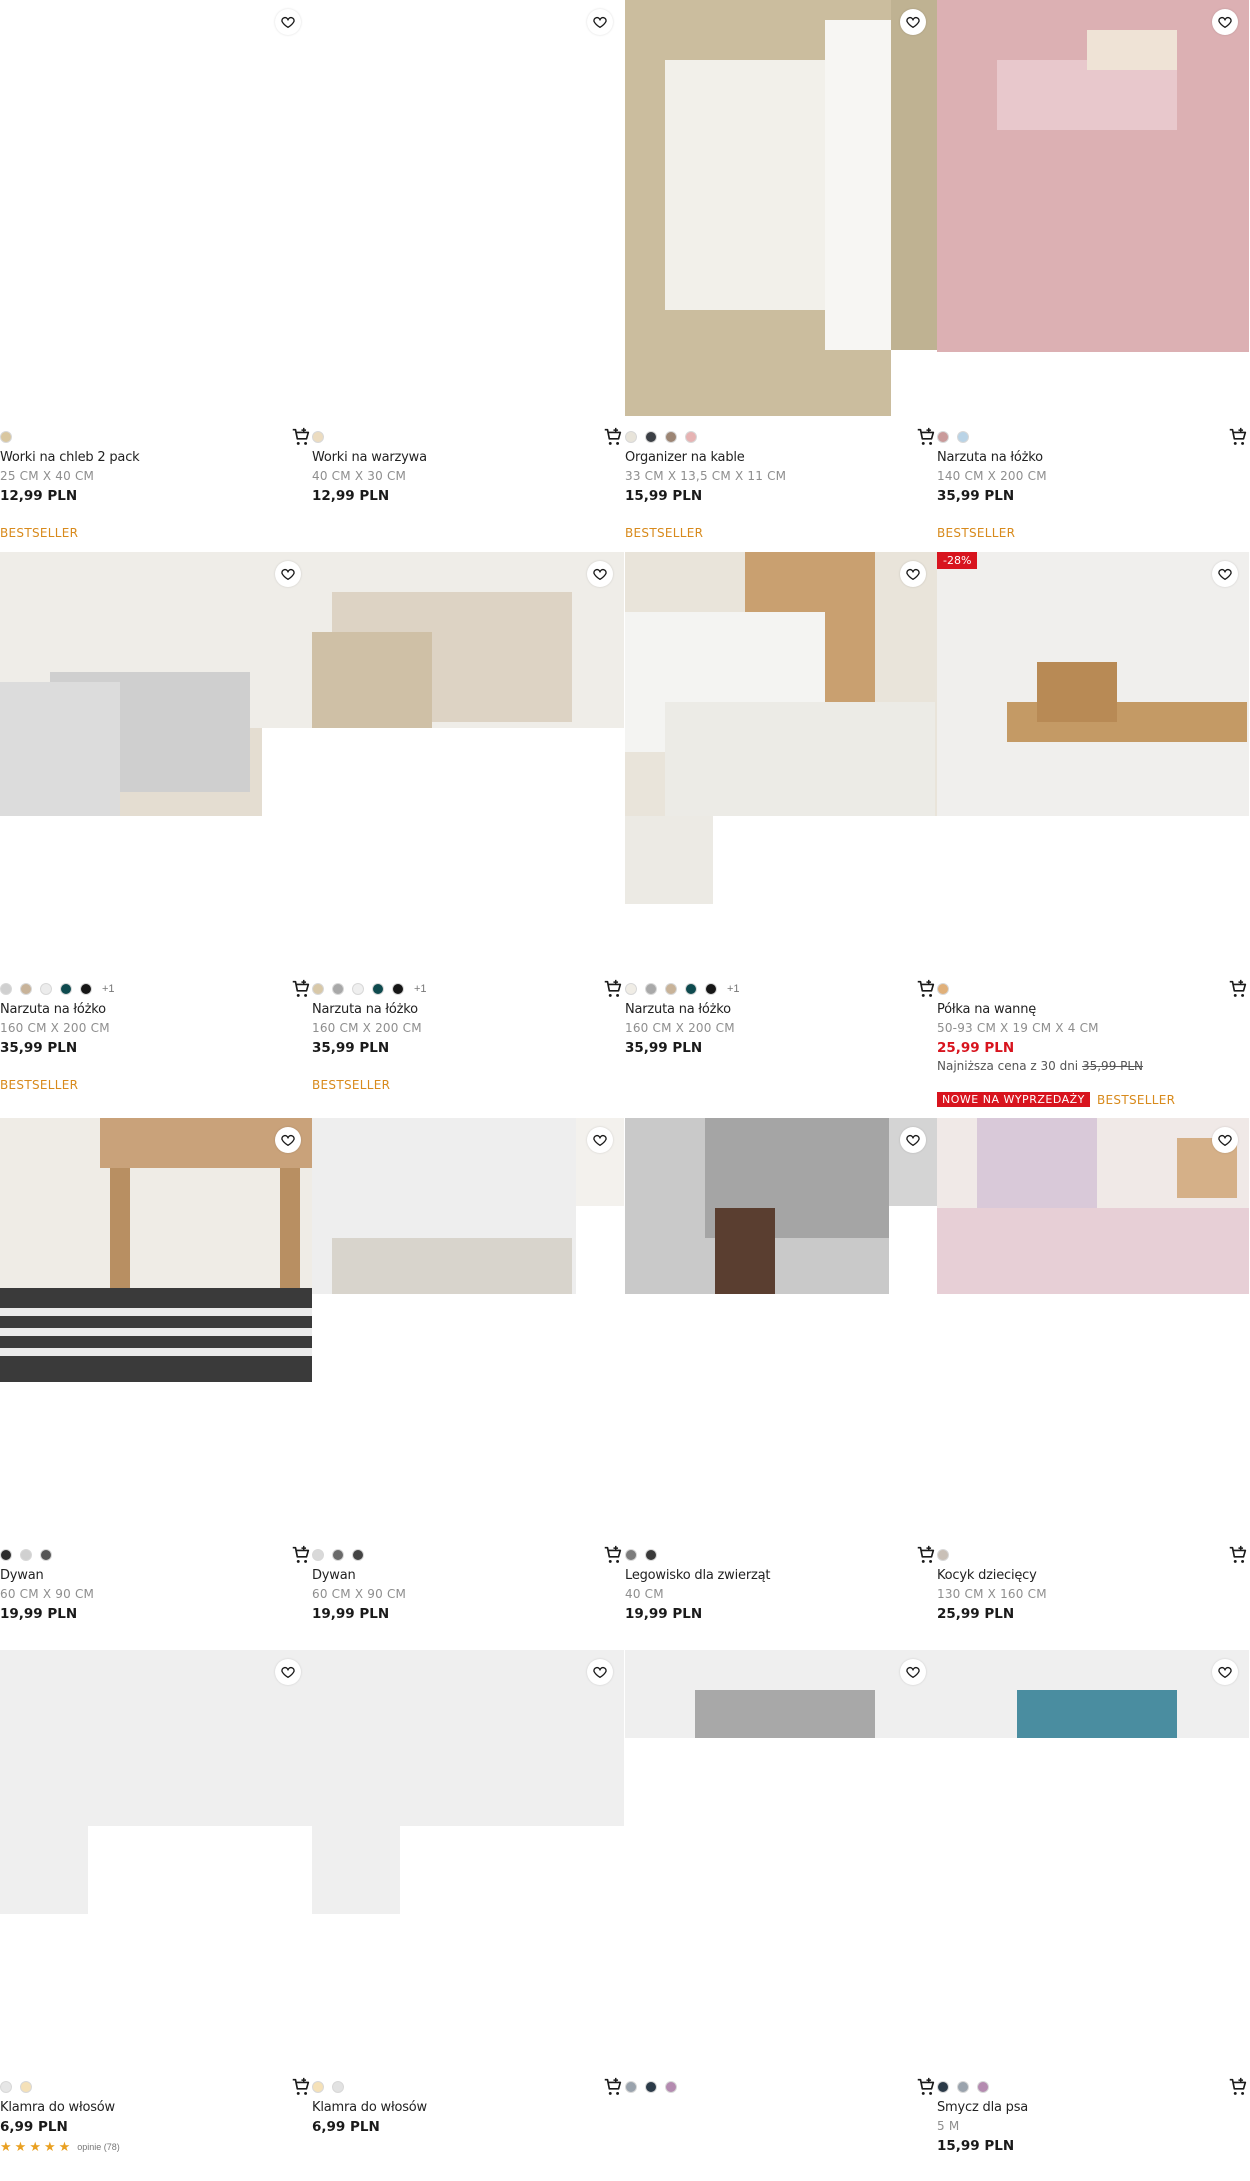 This screenshot has width=1250, height=2181. I want to click on product-card: Legowisko dla zwierząt 40 CM 19,99 PLN, so click(781, 1398).